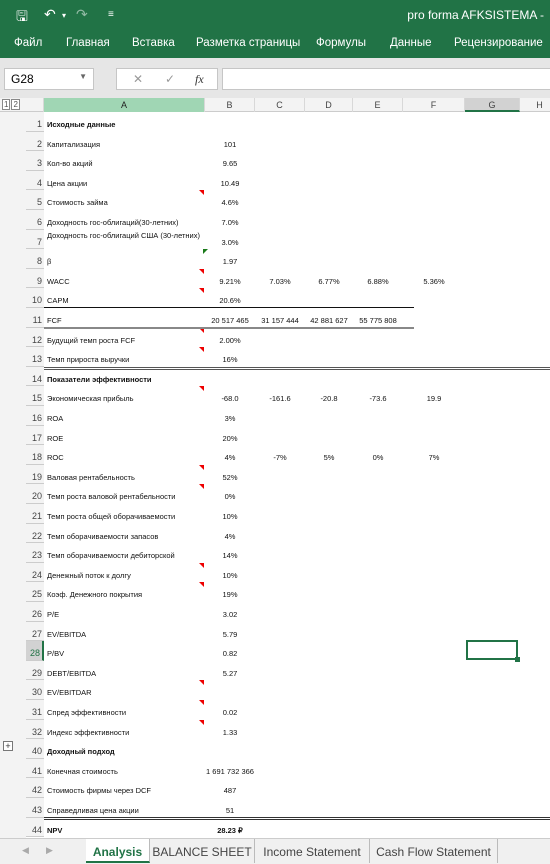  Describe the element at coordinates (126, 142) in the screenshot. I see `cell-a2: Капитализация` at that location.